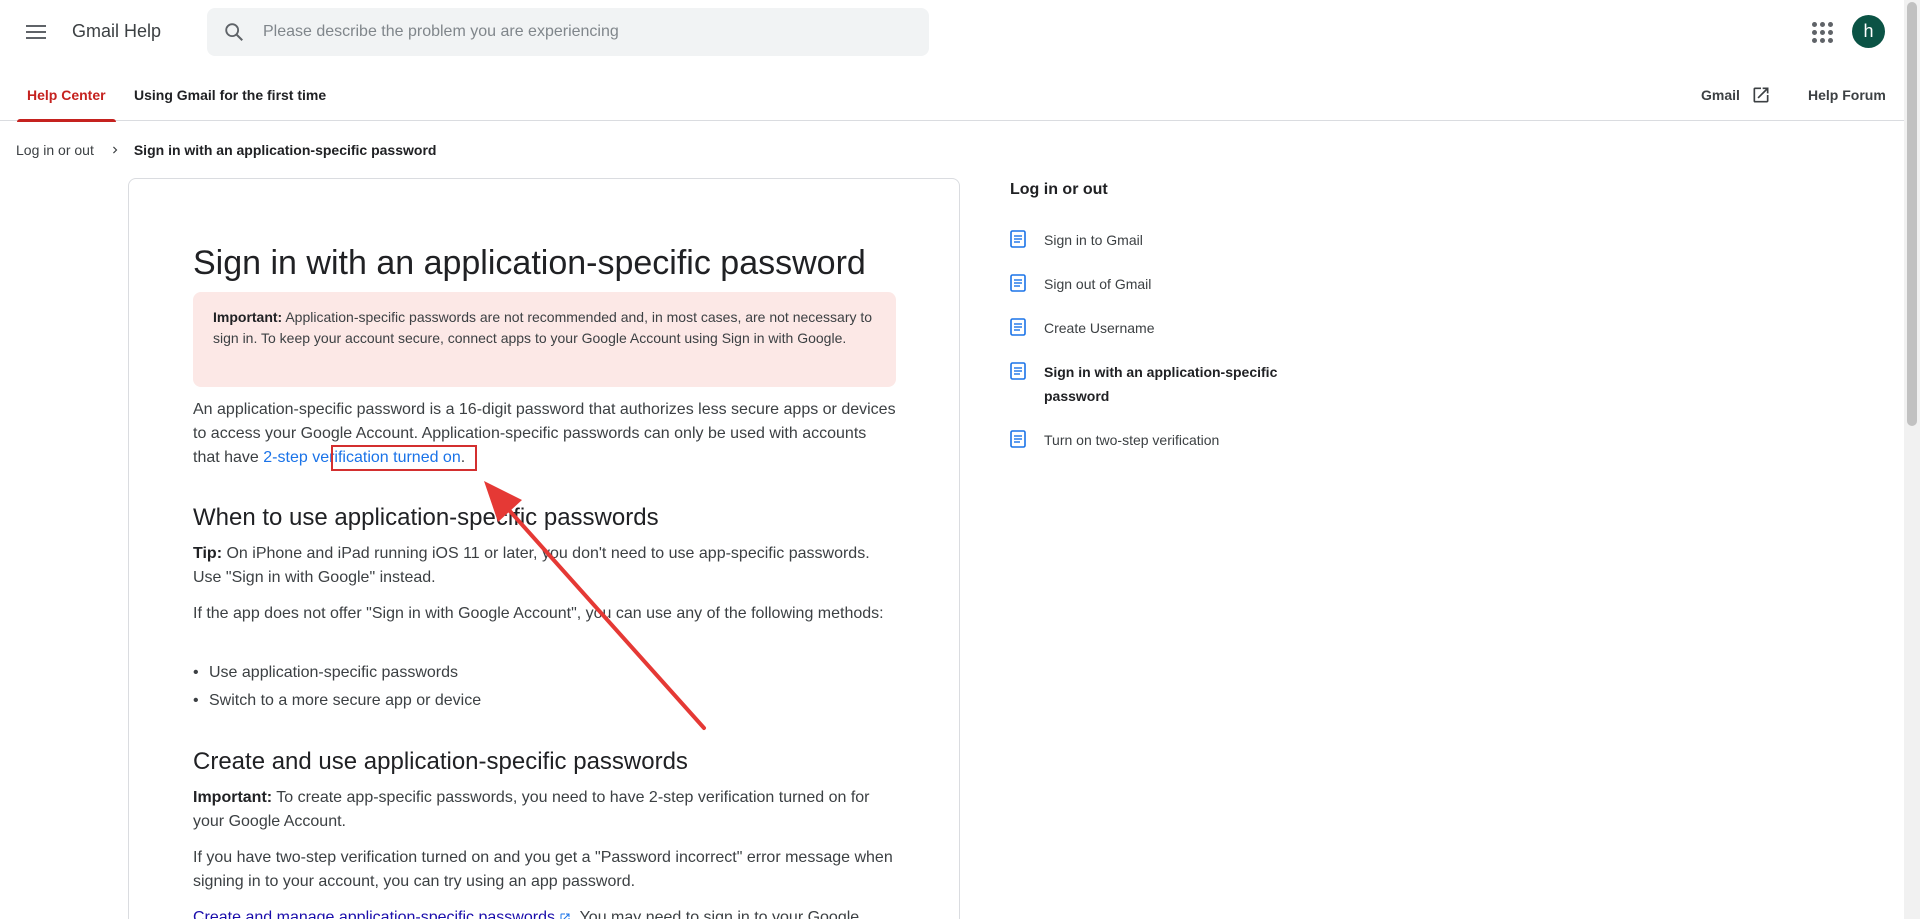 The width and height of the screenshot is (1920, 919). Describe the element at coordinates (1059, 189) in the screenshot. I see `sidebar-title: Log in or out` at that location.